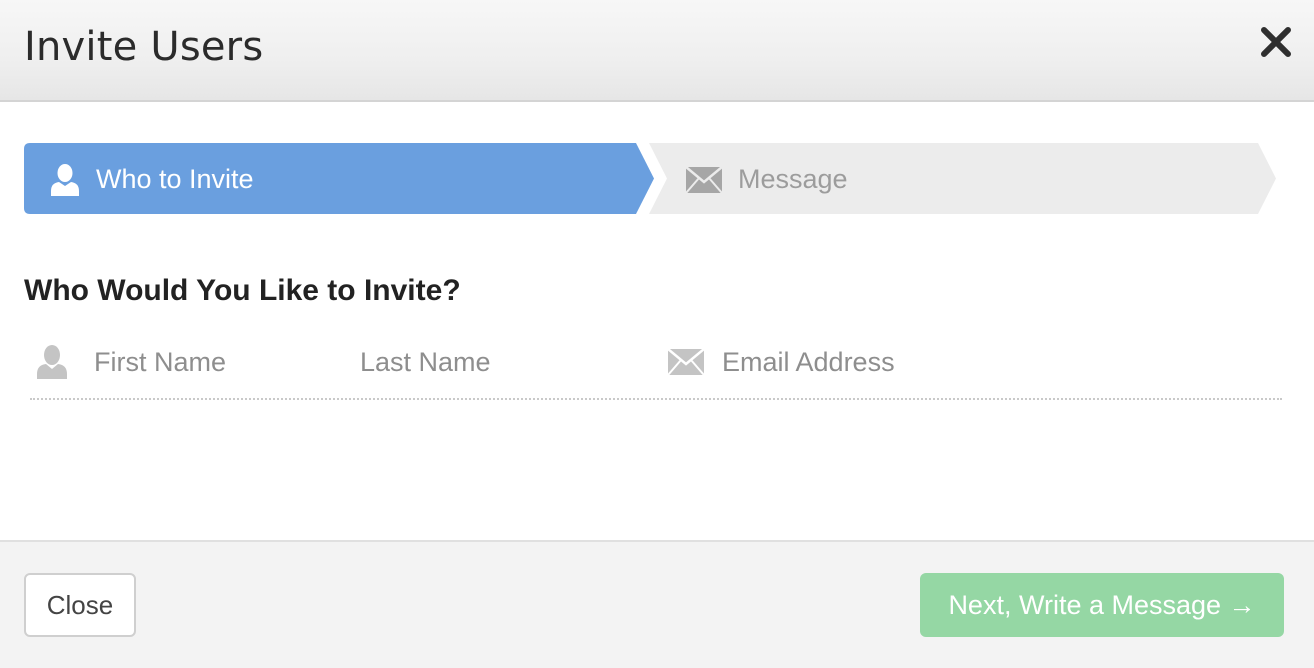 The height and width of the screenshot is (668, 1314). What do you see at coordinates (214, 362) in the screenshot?
I see `first-name-input` at bounding box center [214, 362].